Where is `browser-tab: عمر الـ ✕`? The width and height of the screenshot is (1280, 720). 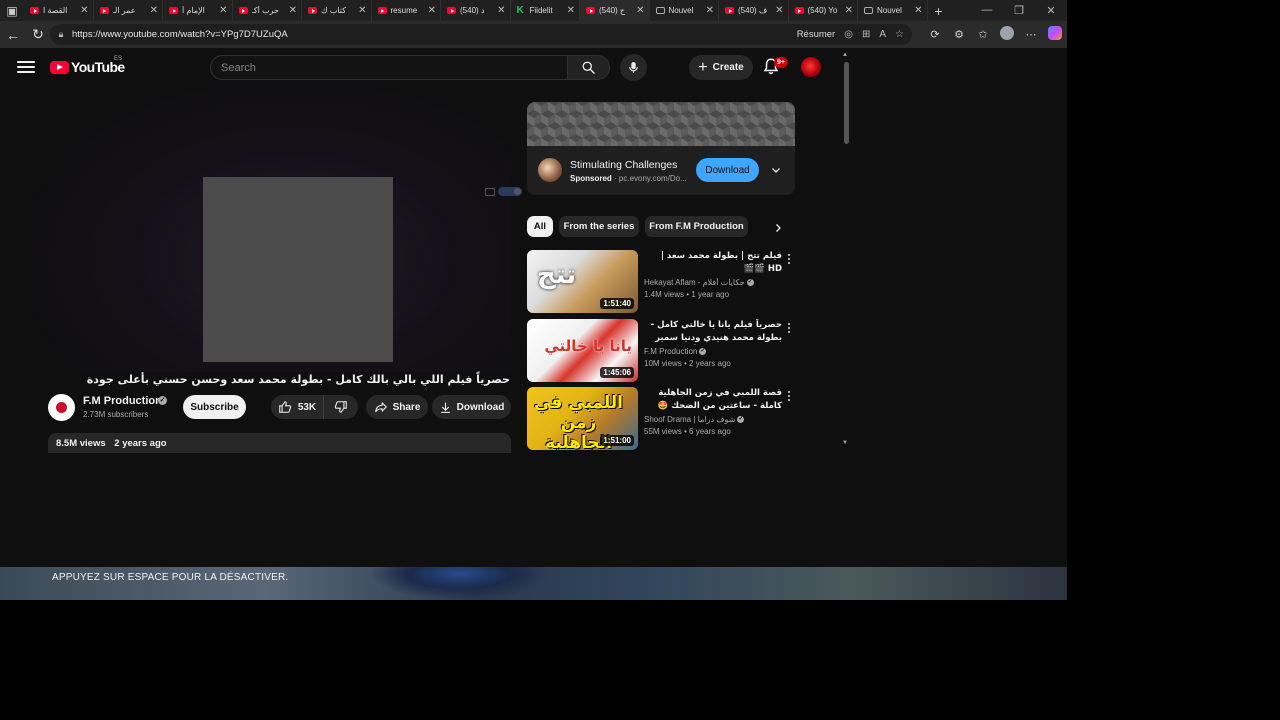
browser-tab: عمر الـ ✕ is located at coordinates (128, 10).